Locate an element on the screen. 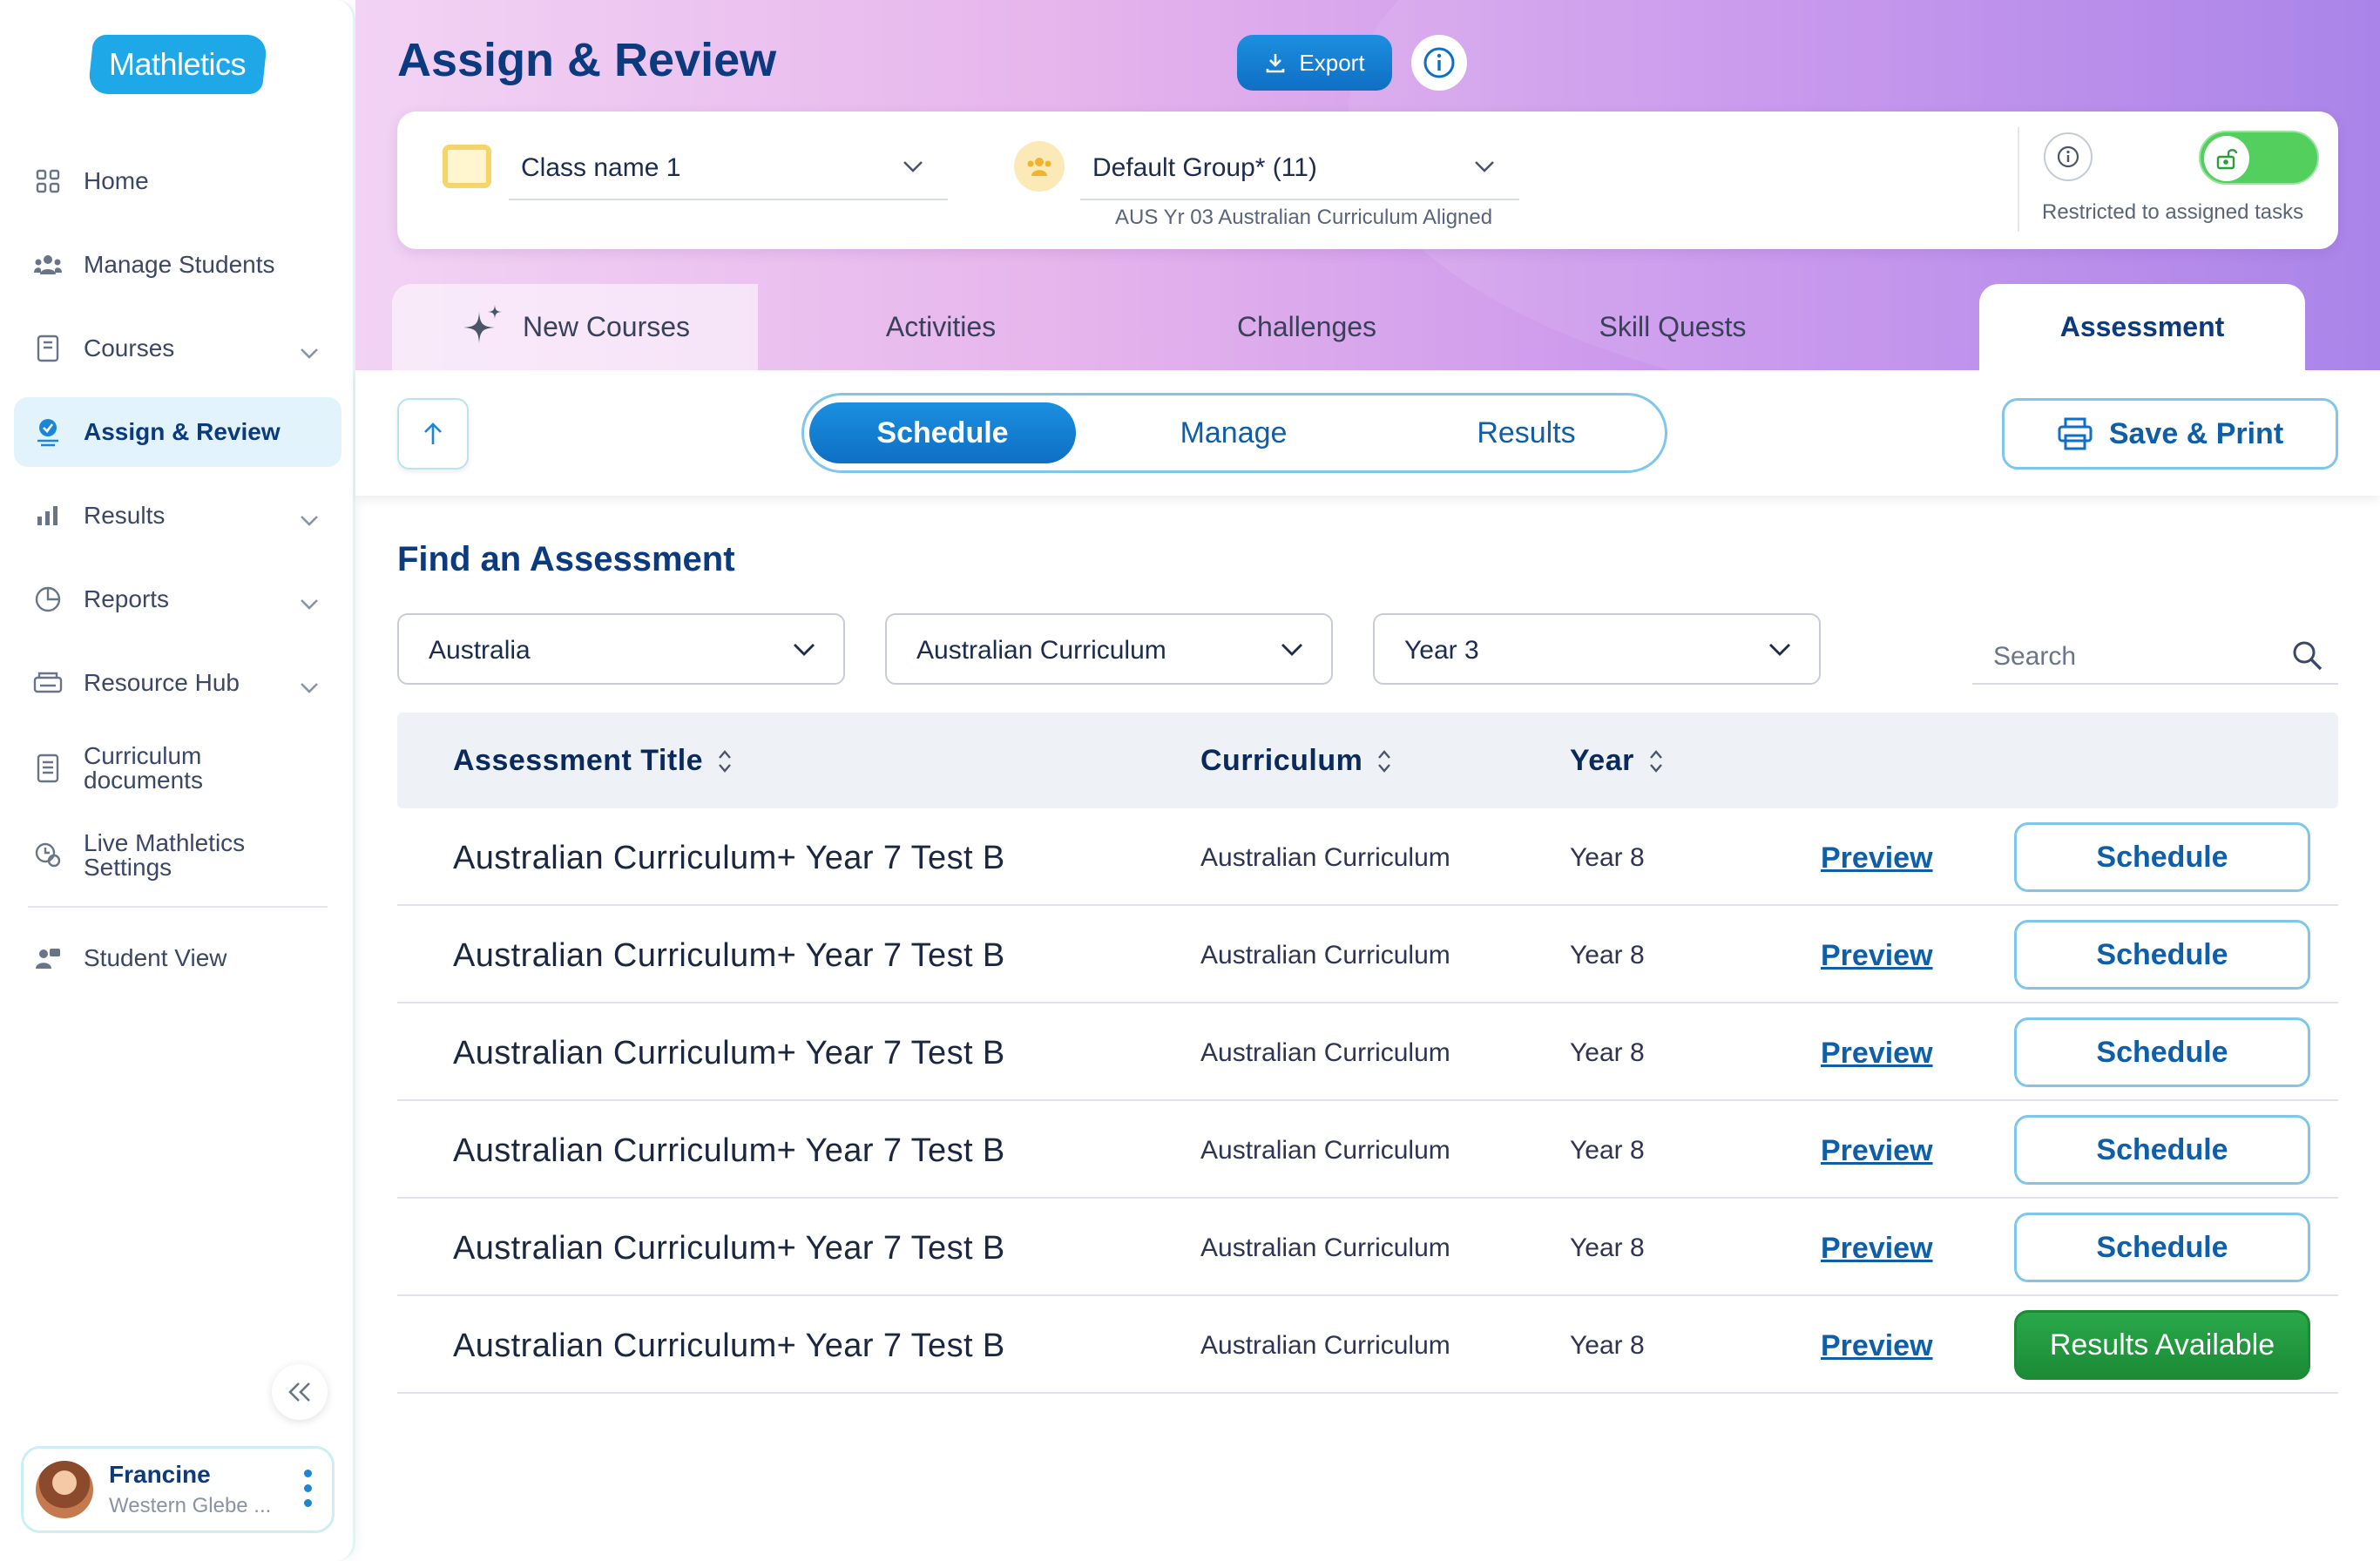 The width and height of the screenshot is (2380, 1561). assessment-toolbar: Schedule Manage Results Save & Print is located at coordinates (1367, 433).